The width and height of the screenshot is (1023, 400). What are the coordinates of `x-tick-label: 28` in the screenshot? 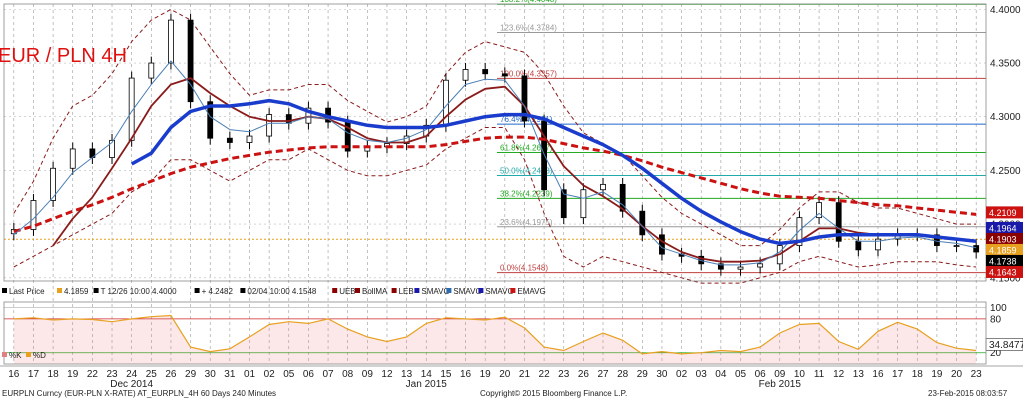 It's located at (623, 374).